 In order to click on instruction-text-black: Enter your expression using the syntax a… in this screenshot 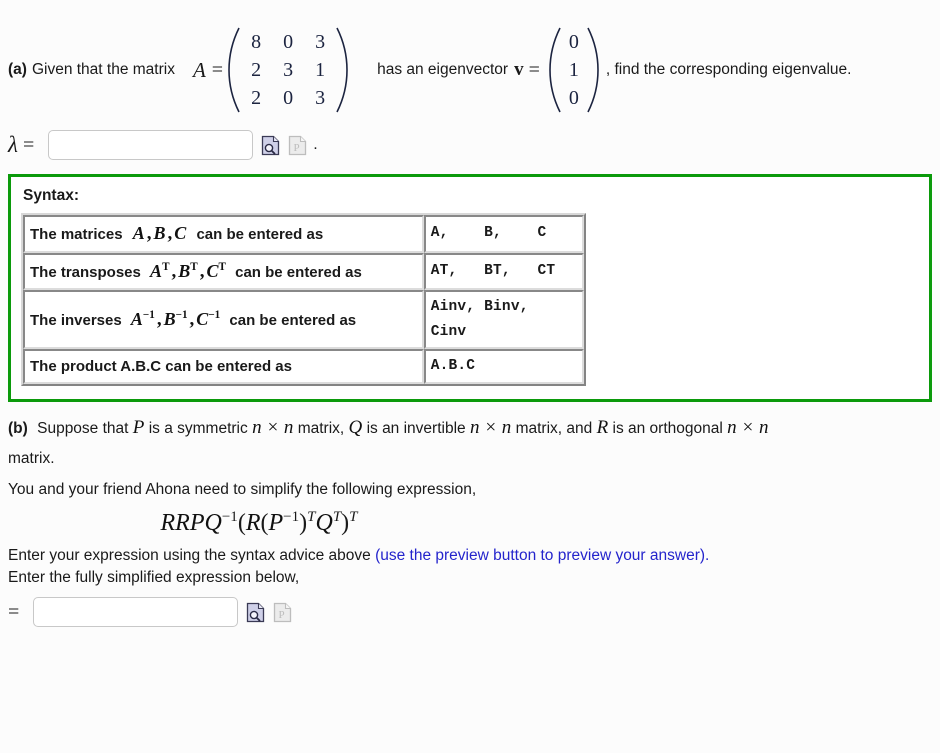, I will do `click(189, 556)`.